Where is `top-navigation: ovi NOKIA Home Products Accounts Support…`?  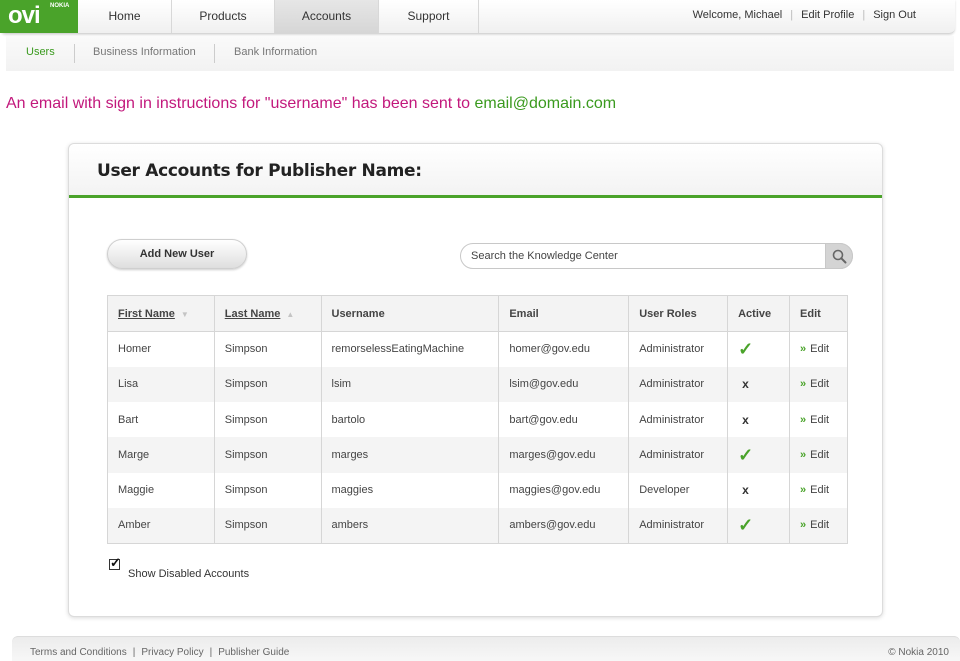
top-navigation: ovi NOKIA Home Products Accounts Support… is located at coordinates (480, 18).